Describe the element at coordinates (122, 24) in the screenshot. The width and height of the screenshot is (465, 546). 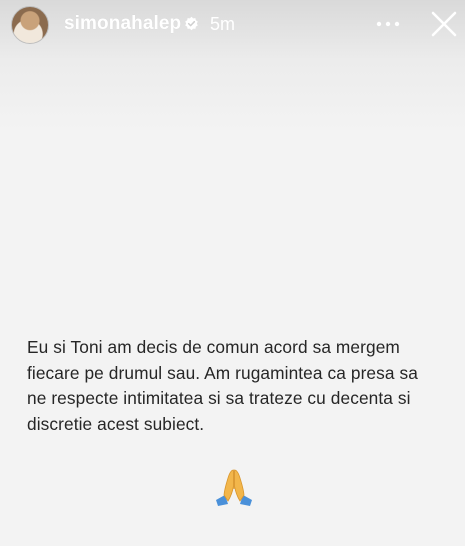
I see `username-label: simonahalep` at that location.